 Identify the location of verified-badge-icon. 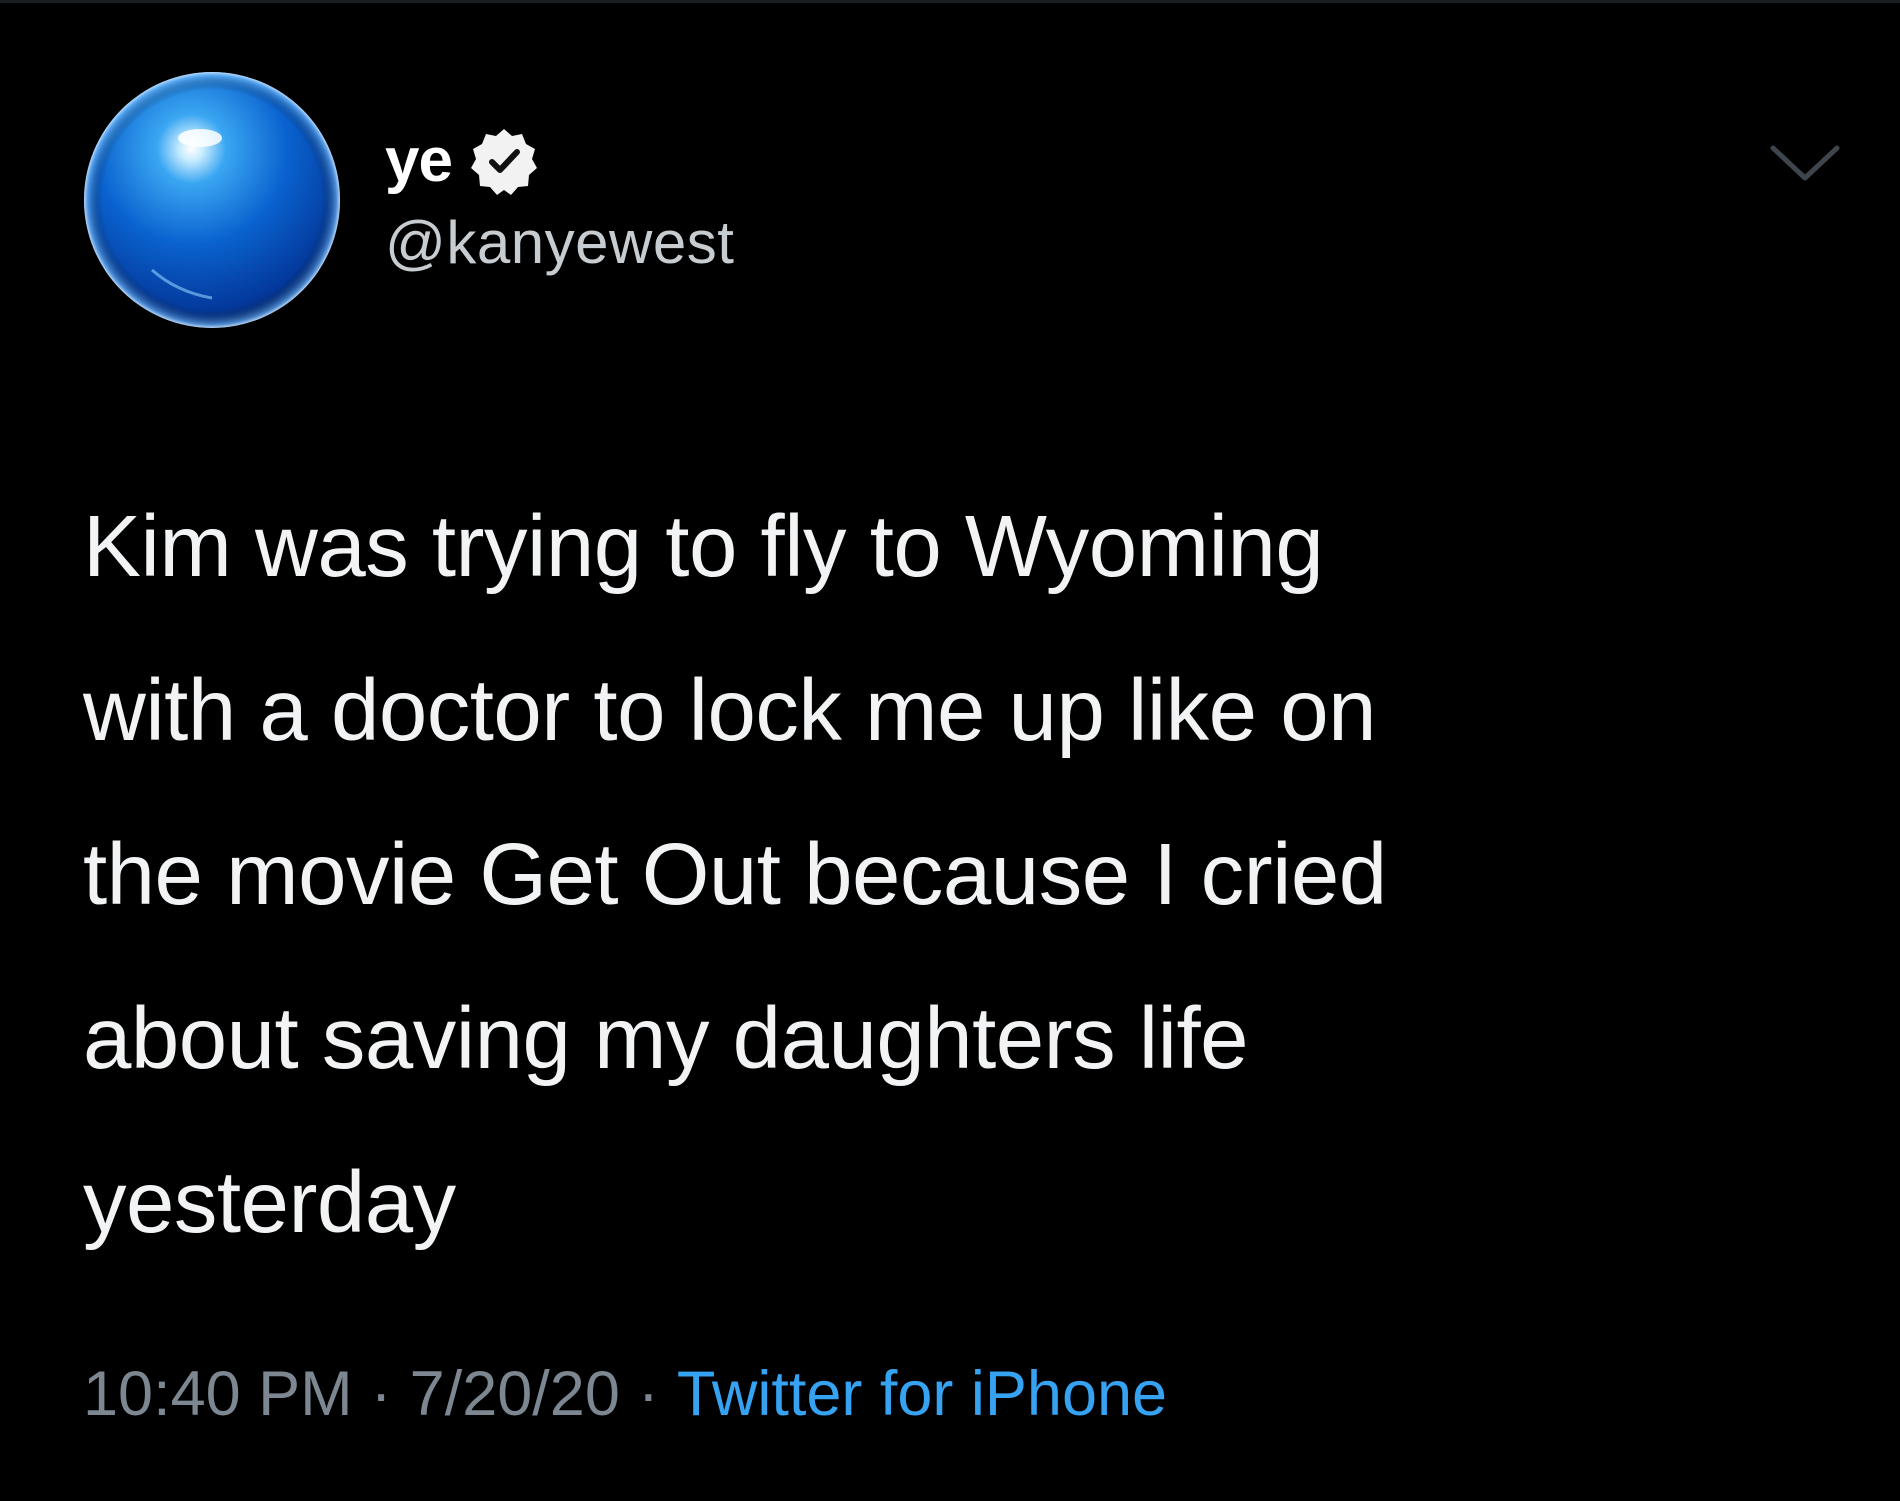
(504, 161).